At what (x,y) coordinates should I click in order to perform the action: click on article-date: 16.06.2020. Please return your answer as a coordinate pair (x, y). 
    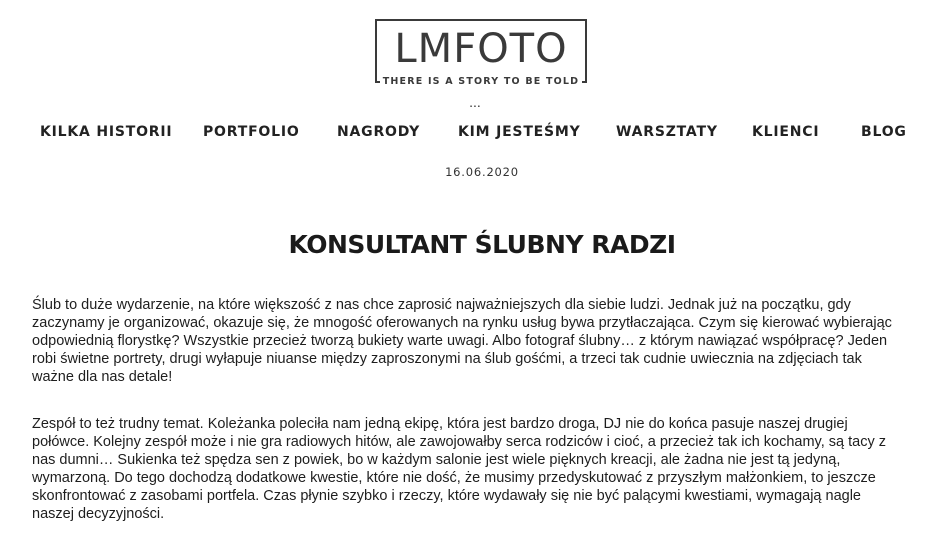
    Looking at the image, I should click on (482, 172).